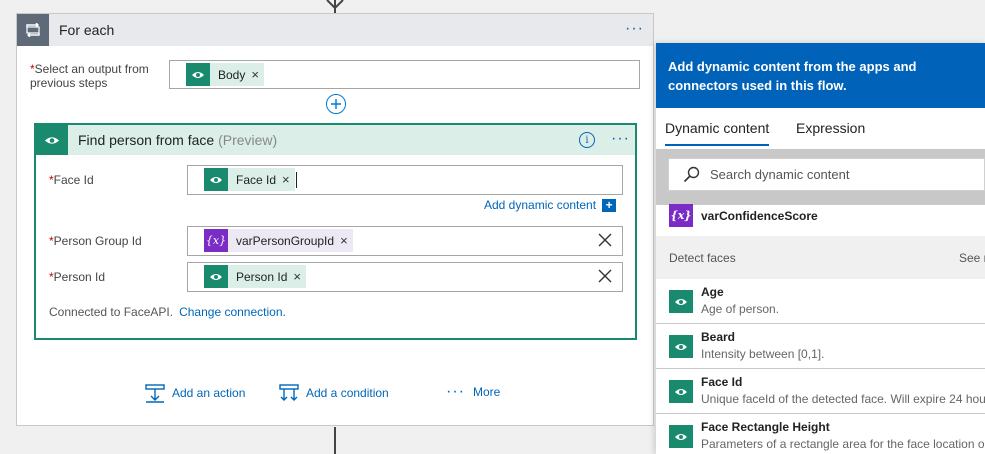  What do you see at coordinates (256, 179) in the screenshot?
I see `face-id-token-label: Face Id` at bounding box center [256, 179].